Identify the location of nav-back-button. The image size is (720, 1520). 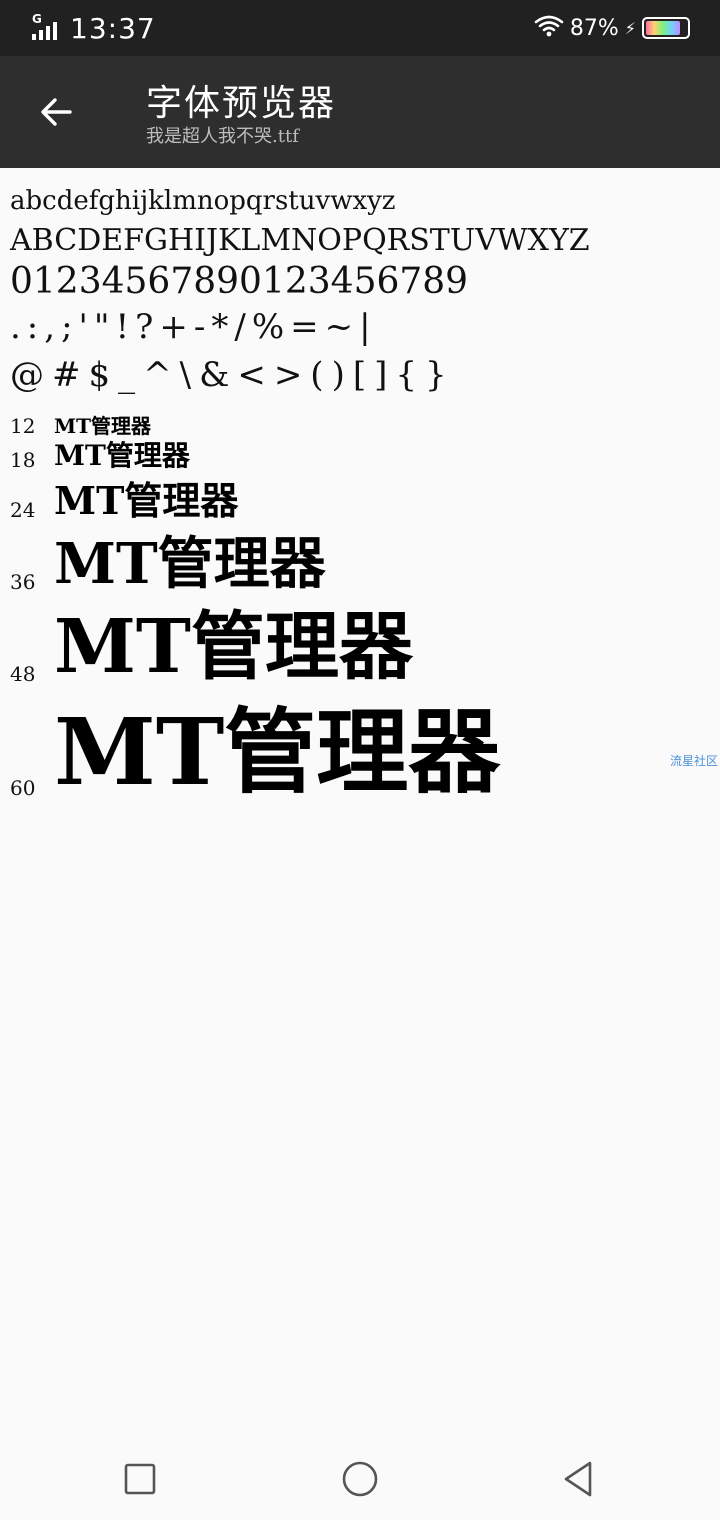
(578, 1479).